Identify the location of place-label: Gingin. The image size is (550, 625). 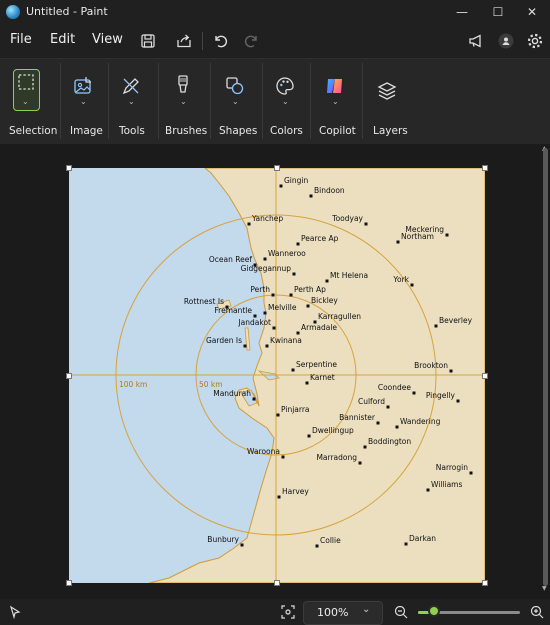
(296, 180).